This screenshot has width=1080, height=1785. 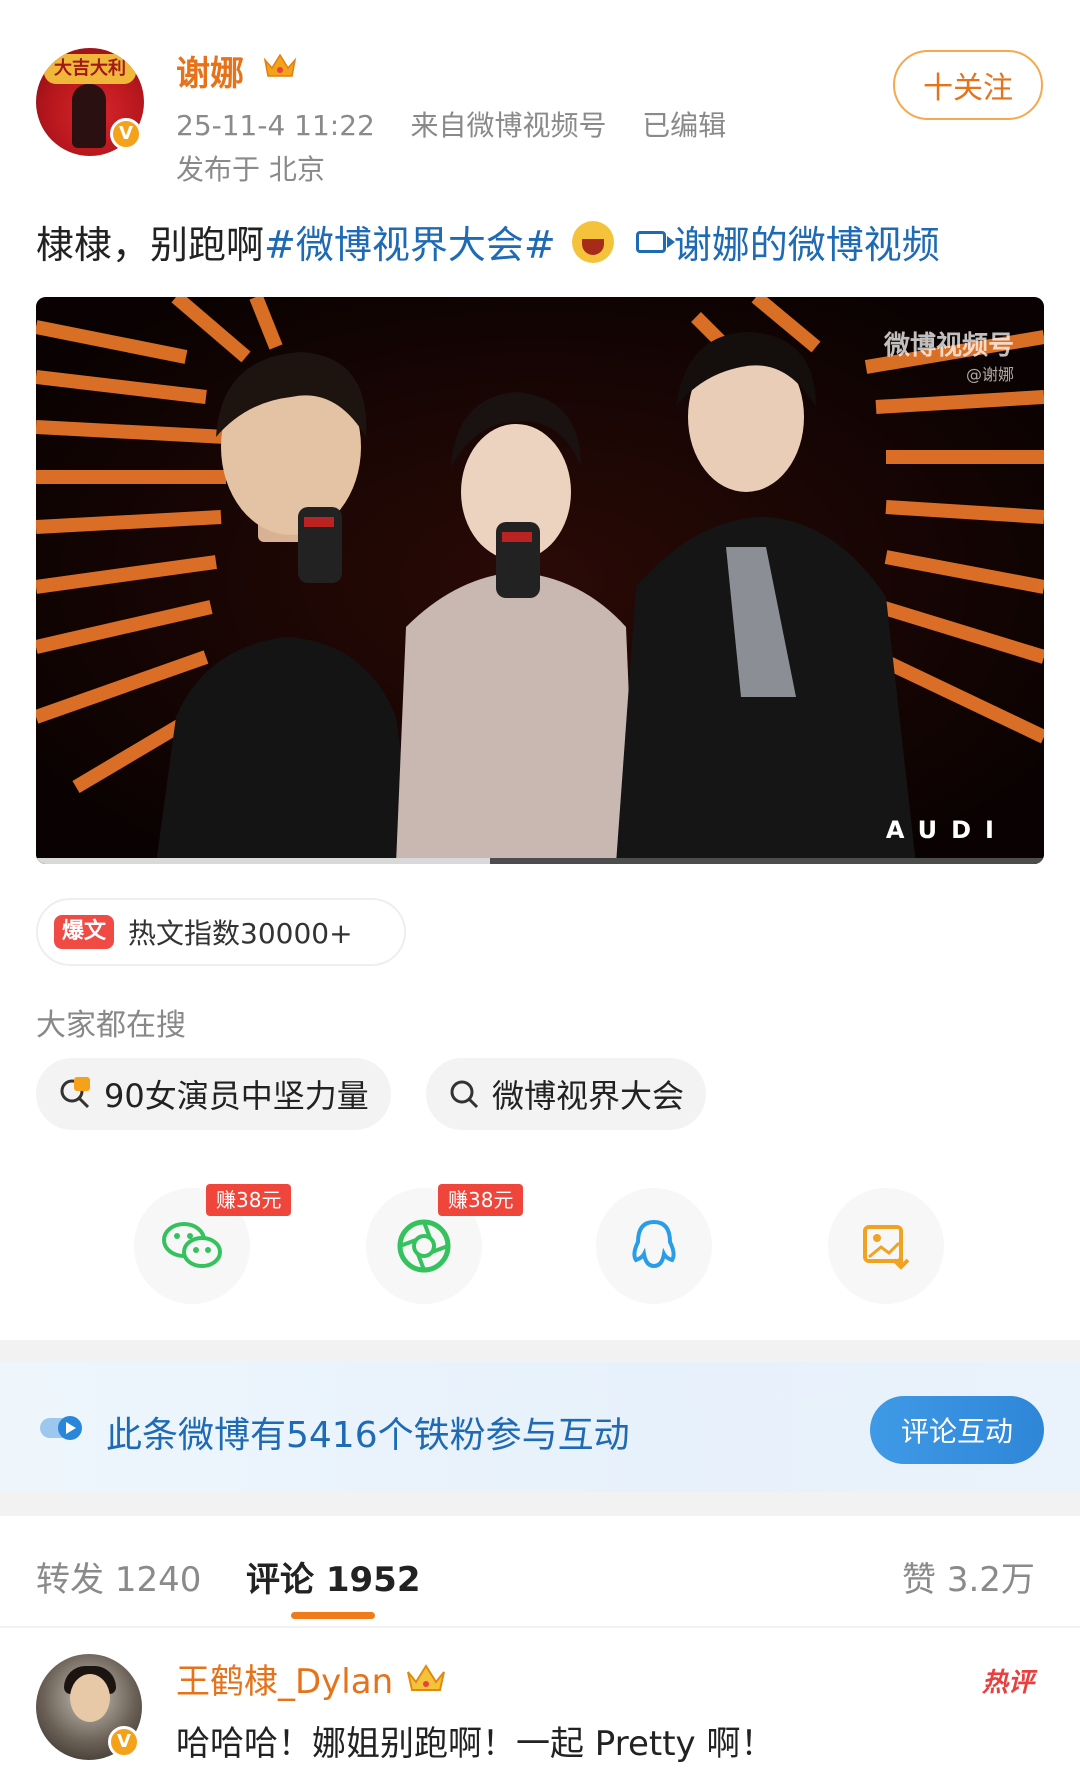 What do you see at coordinates (61, 1428) in the screenshot?
I see `fan-toggle-icon` at bounding box center [61, 1428].